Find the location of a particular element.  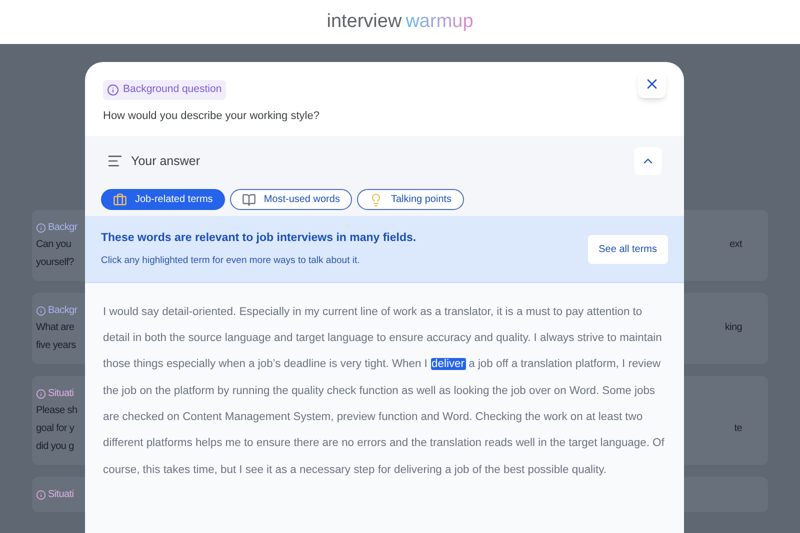

tag-label: Background question is located at coordinates (172, 89).